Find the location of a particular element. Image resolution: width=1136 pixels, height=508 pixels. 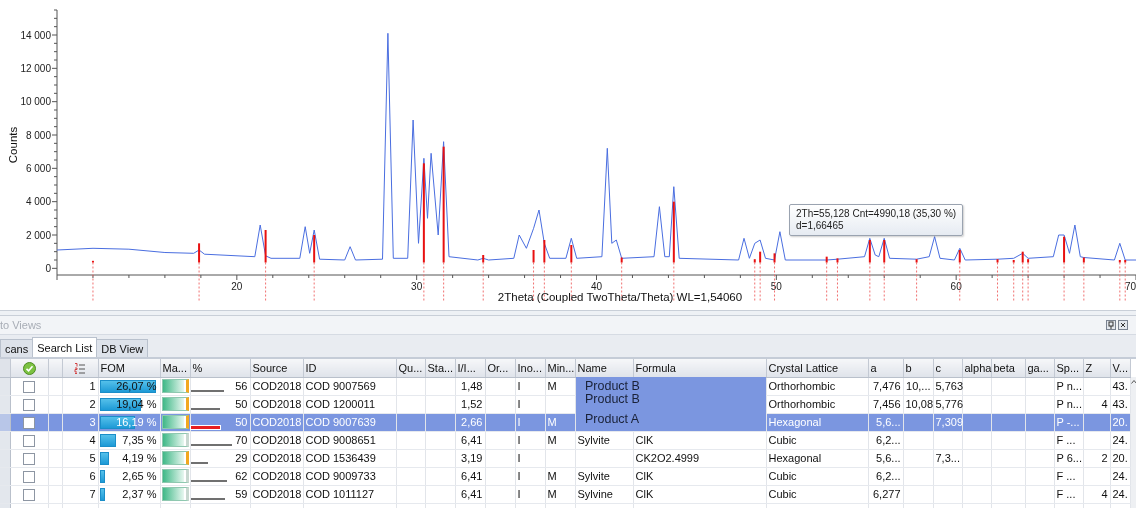

table-cell: 6,277 is located at coordinates (885, 494).